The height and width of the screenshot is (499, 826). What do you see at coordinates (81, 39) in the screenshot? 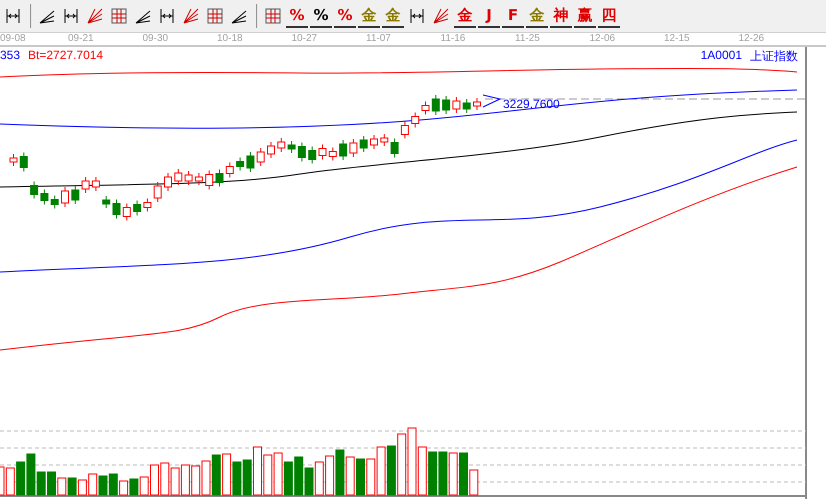
I see `date-label: 09-21` at bounding box center [81, 39].